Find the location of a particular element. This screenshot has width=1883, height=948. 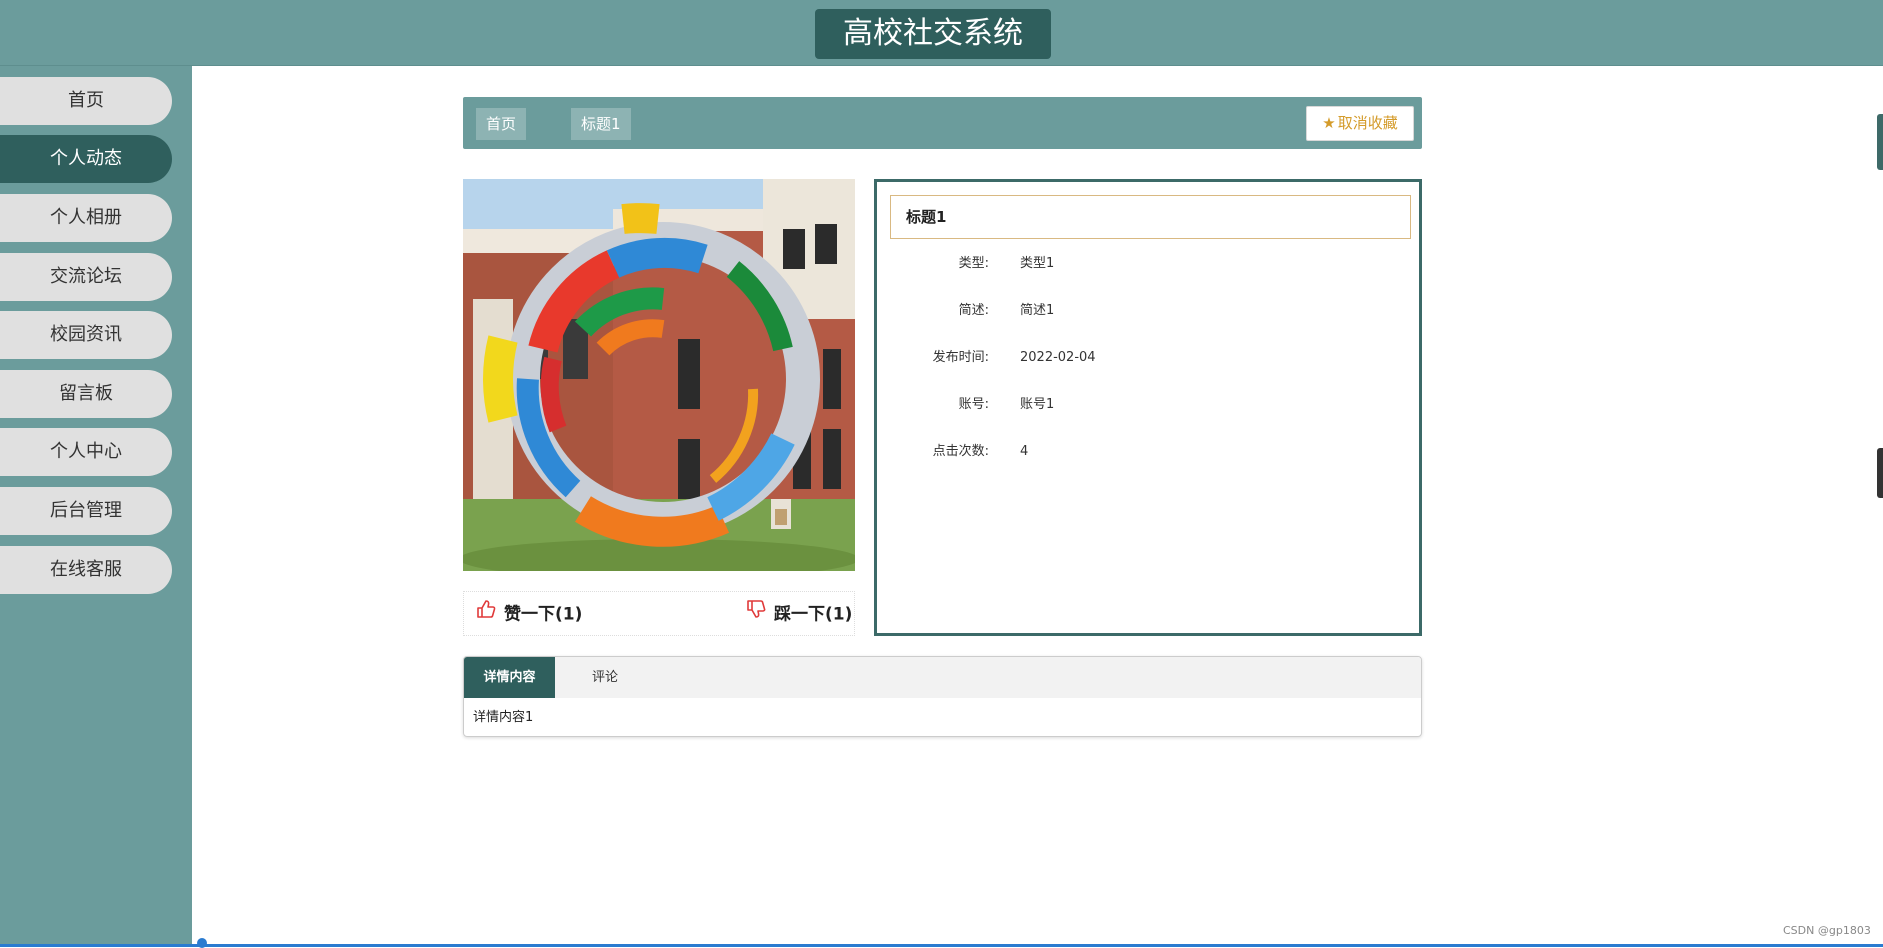

sidebar-item-message-board: 留言板 is located at coordinates (86, 394).